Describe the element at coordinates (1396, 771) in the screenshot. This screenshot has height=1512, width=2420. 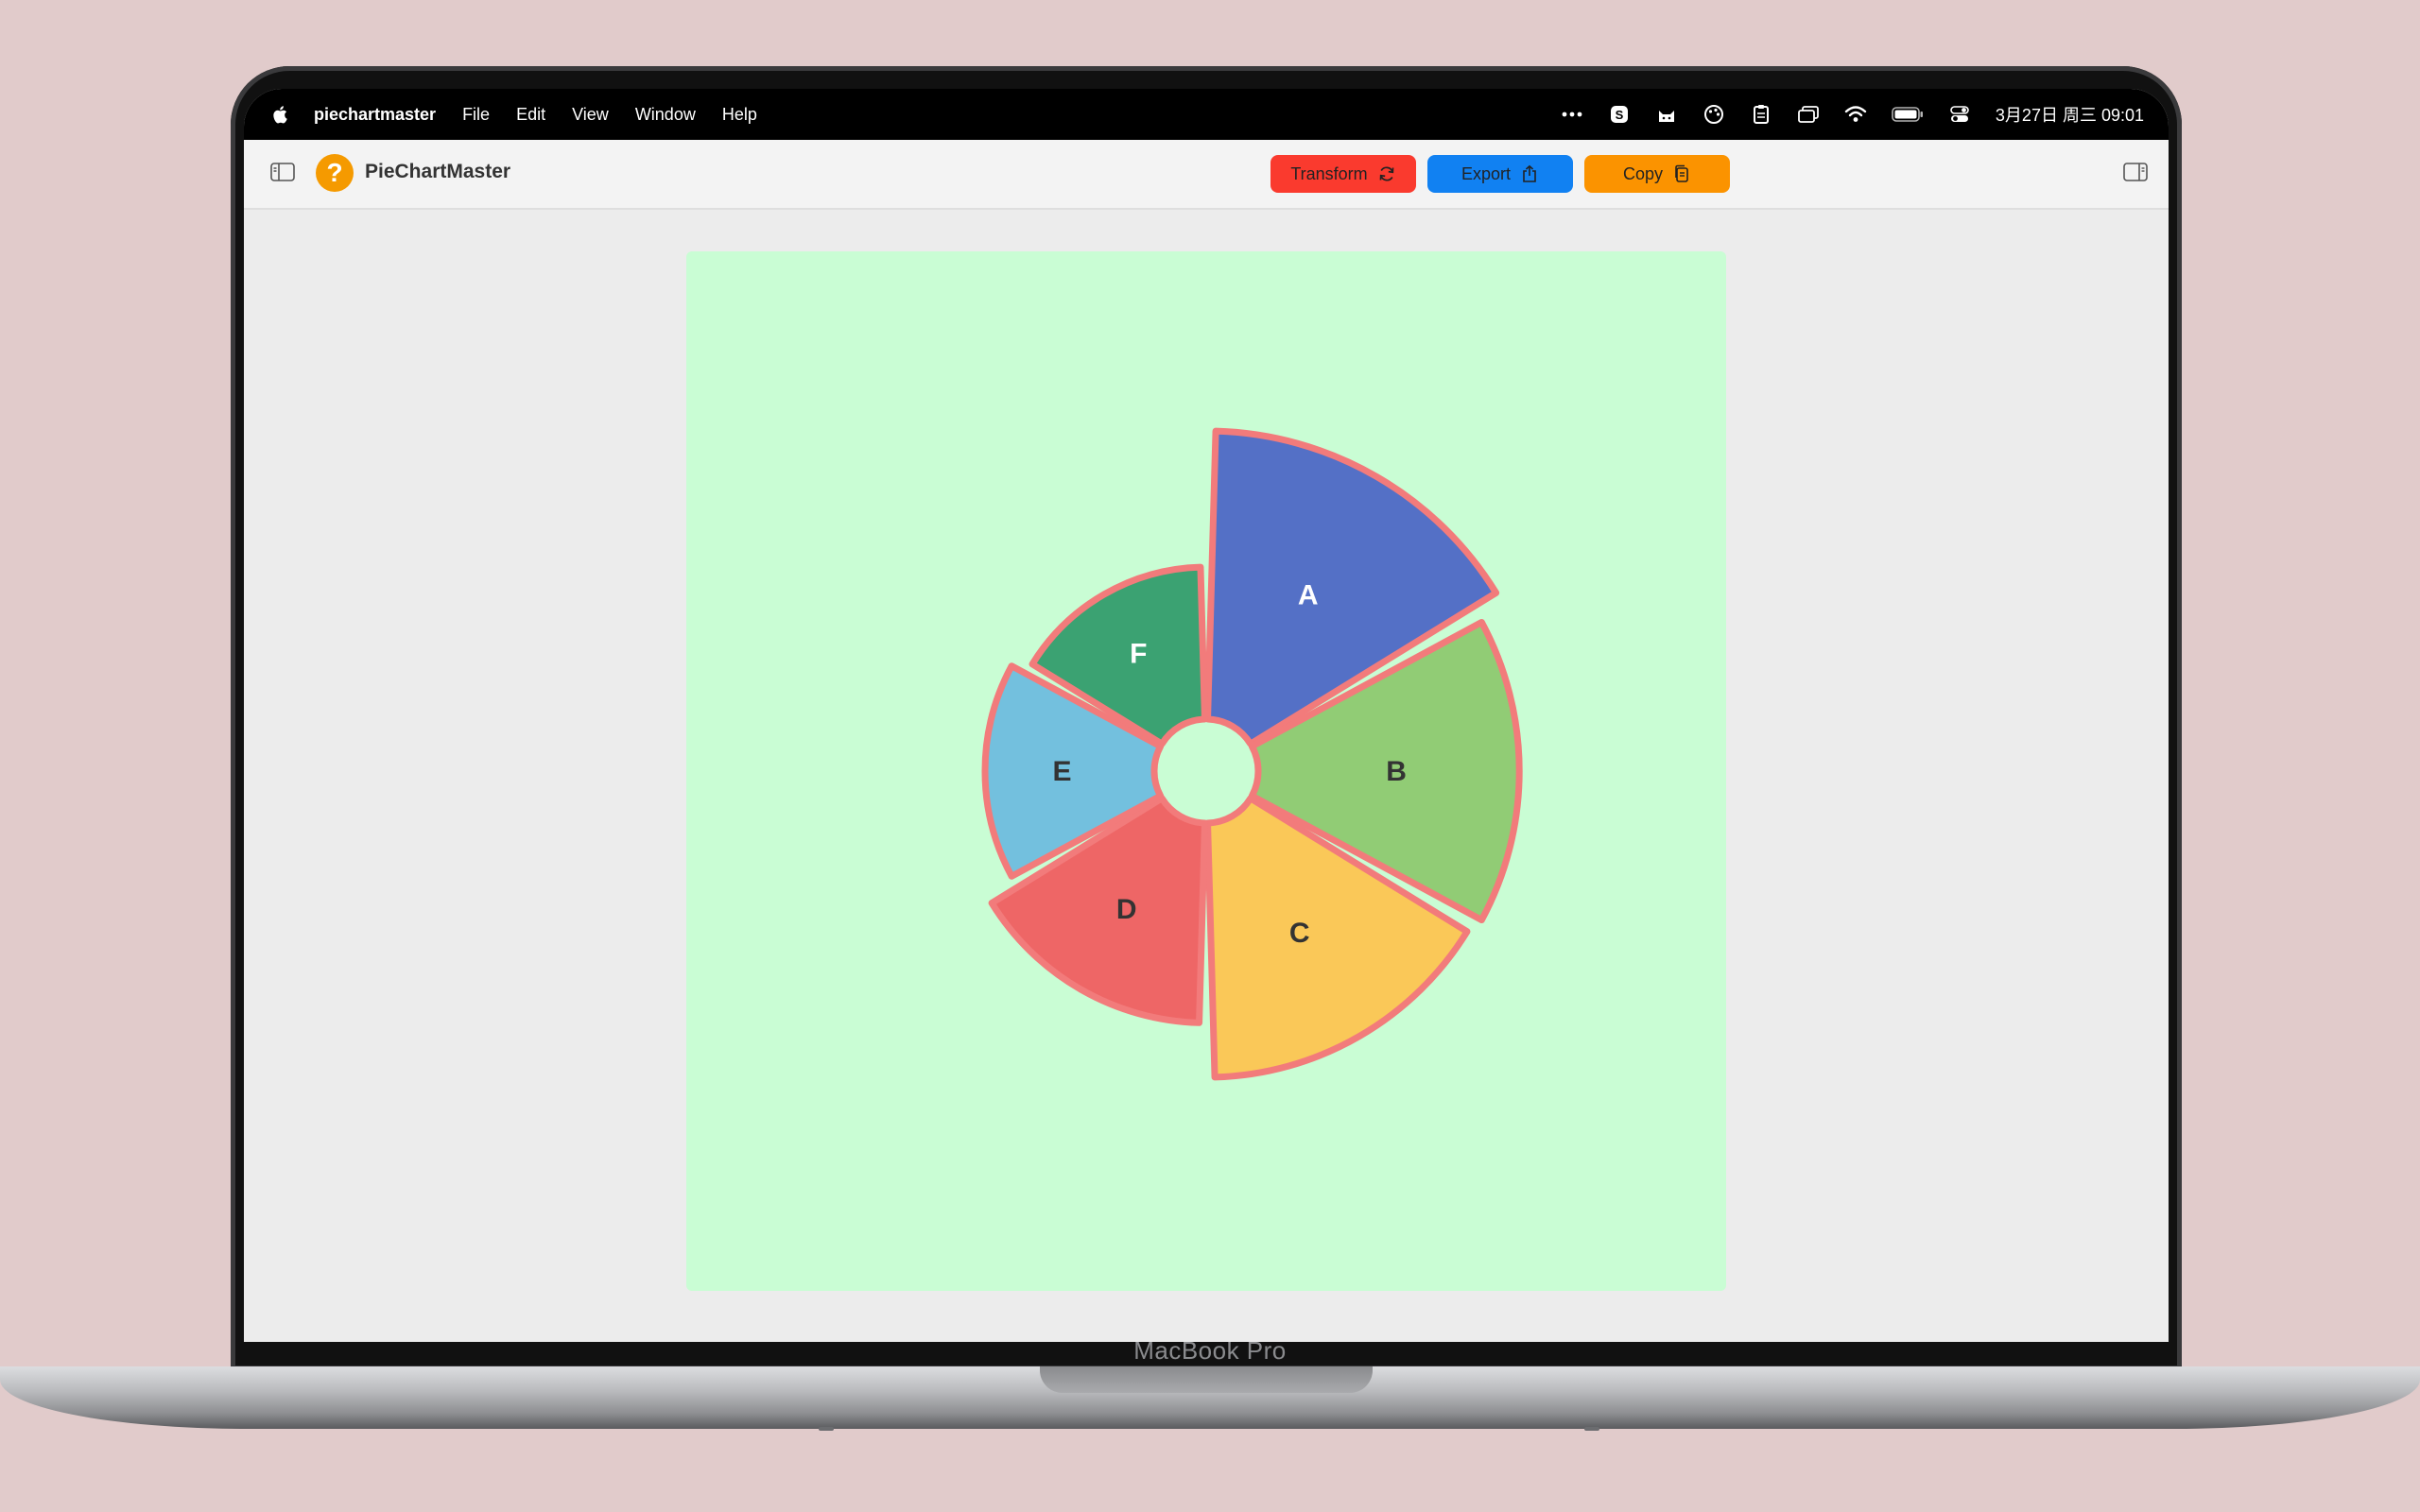
I see `pie-label-b: B` at that location.